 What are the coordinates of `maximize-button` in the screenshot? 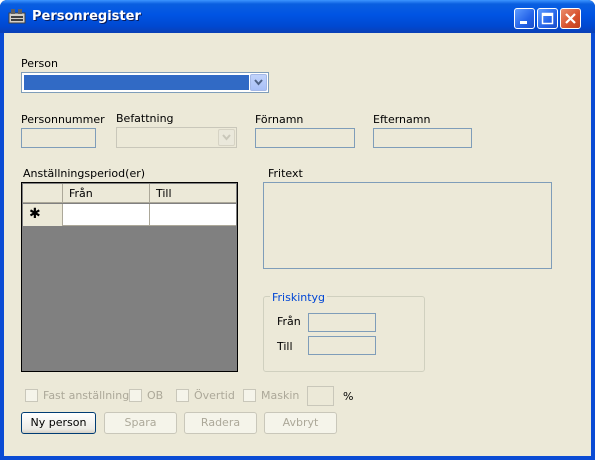 It's located at (547, 18).